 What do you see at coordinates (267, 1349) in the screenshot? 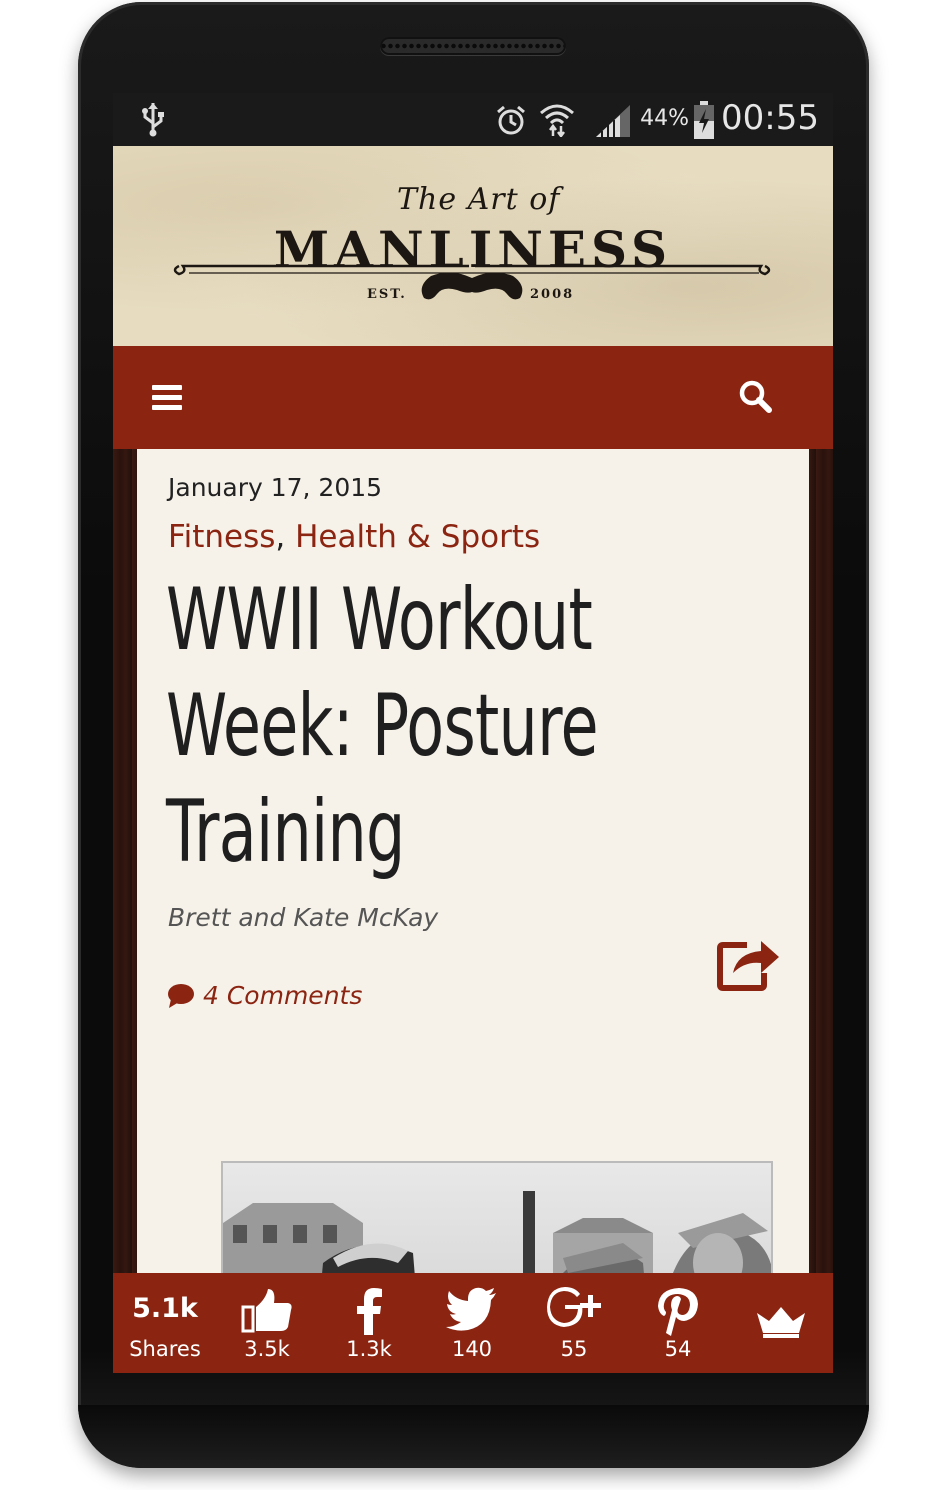
I see `like-count: 3.5k` at bounding box center [267, 1349].